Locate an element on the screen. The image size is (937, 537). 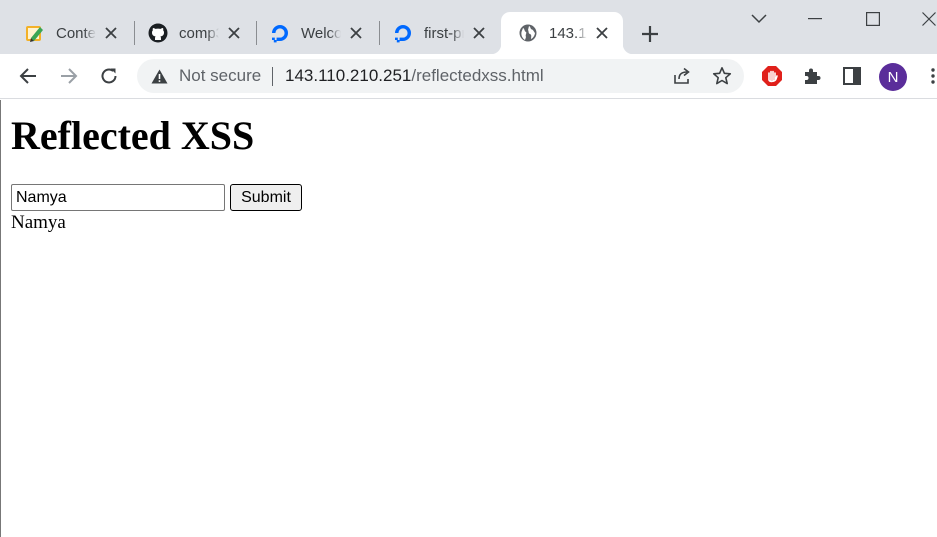
tab-title: comp3 is located at coordinates (199, 33).